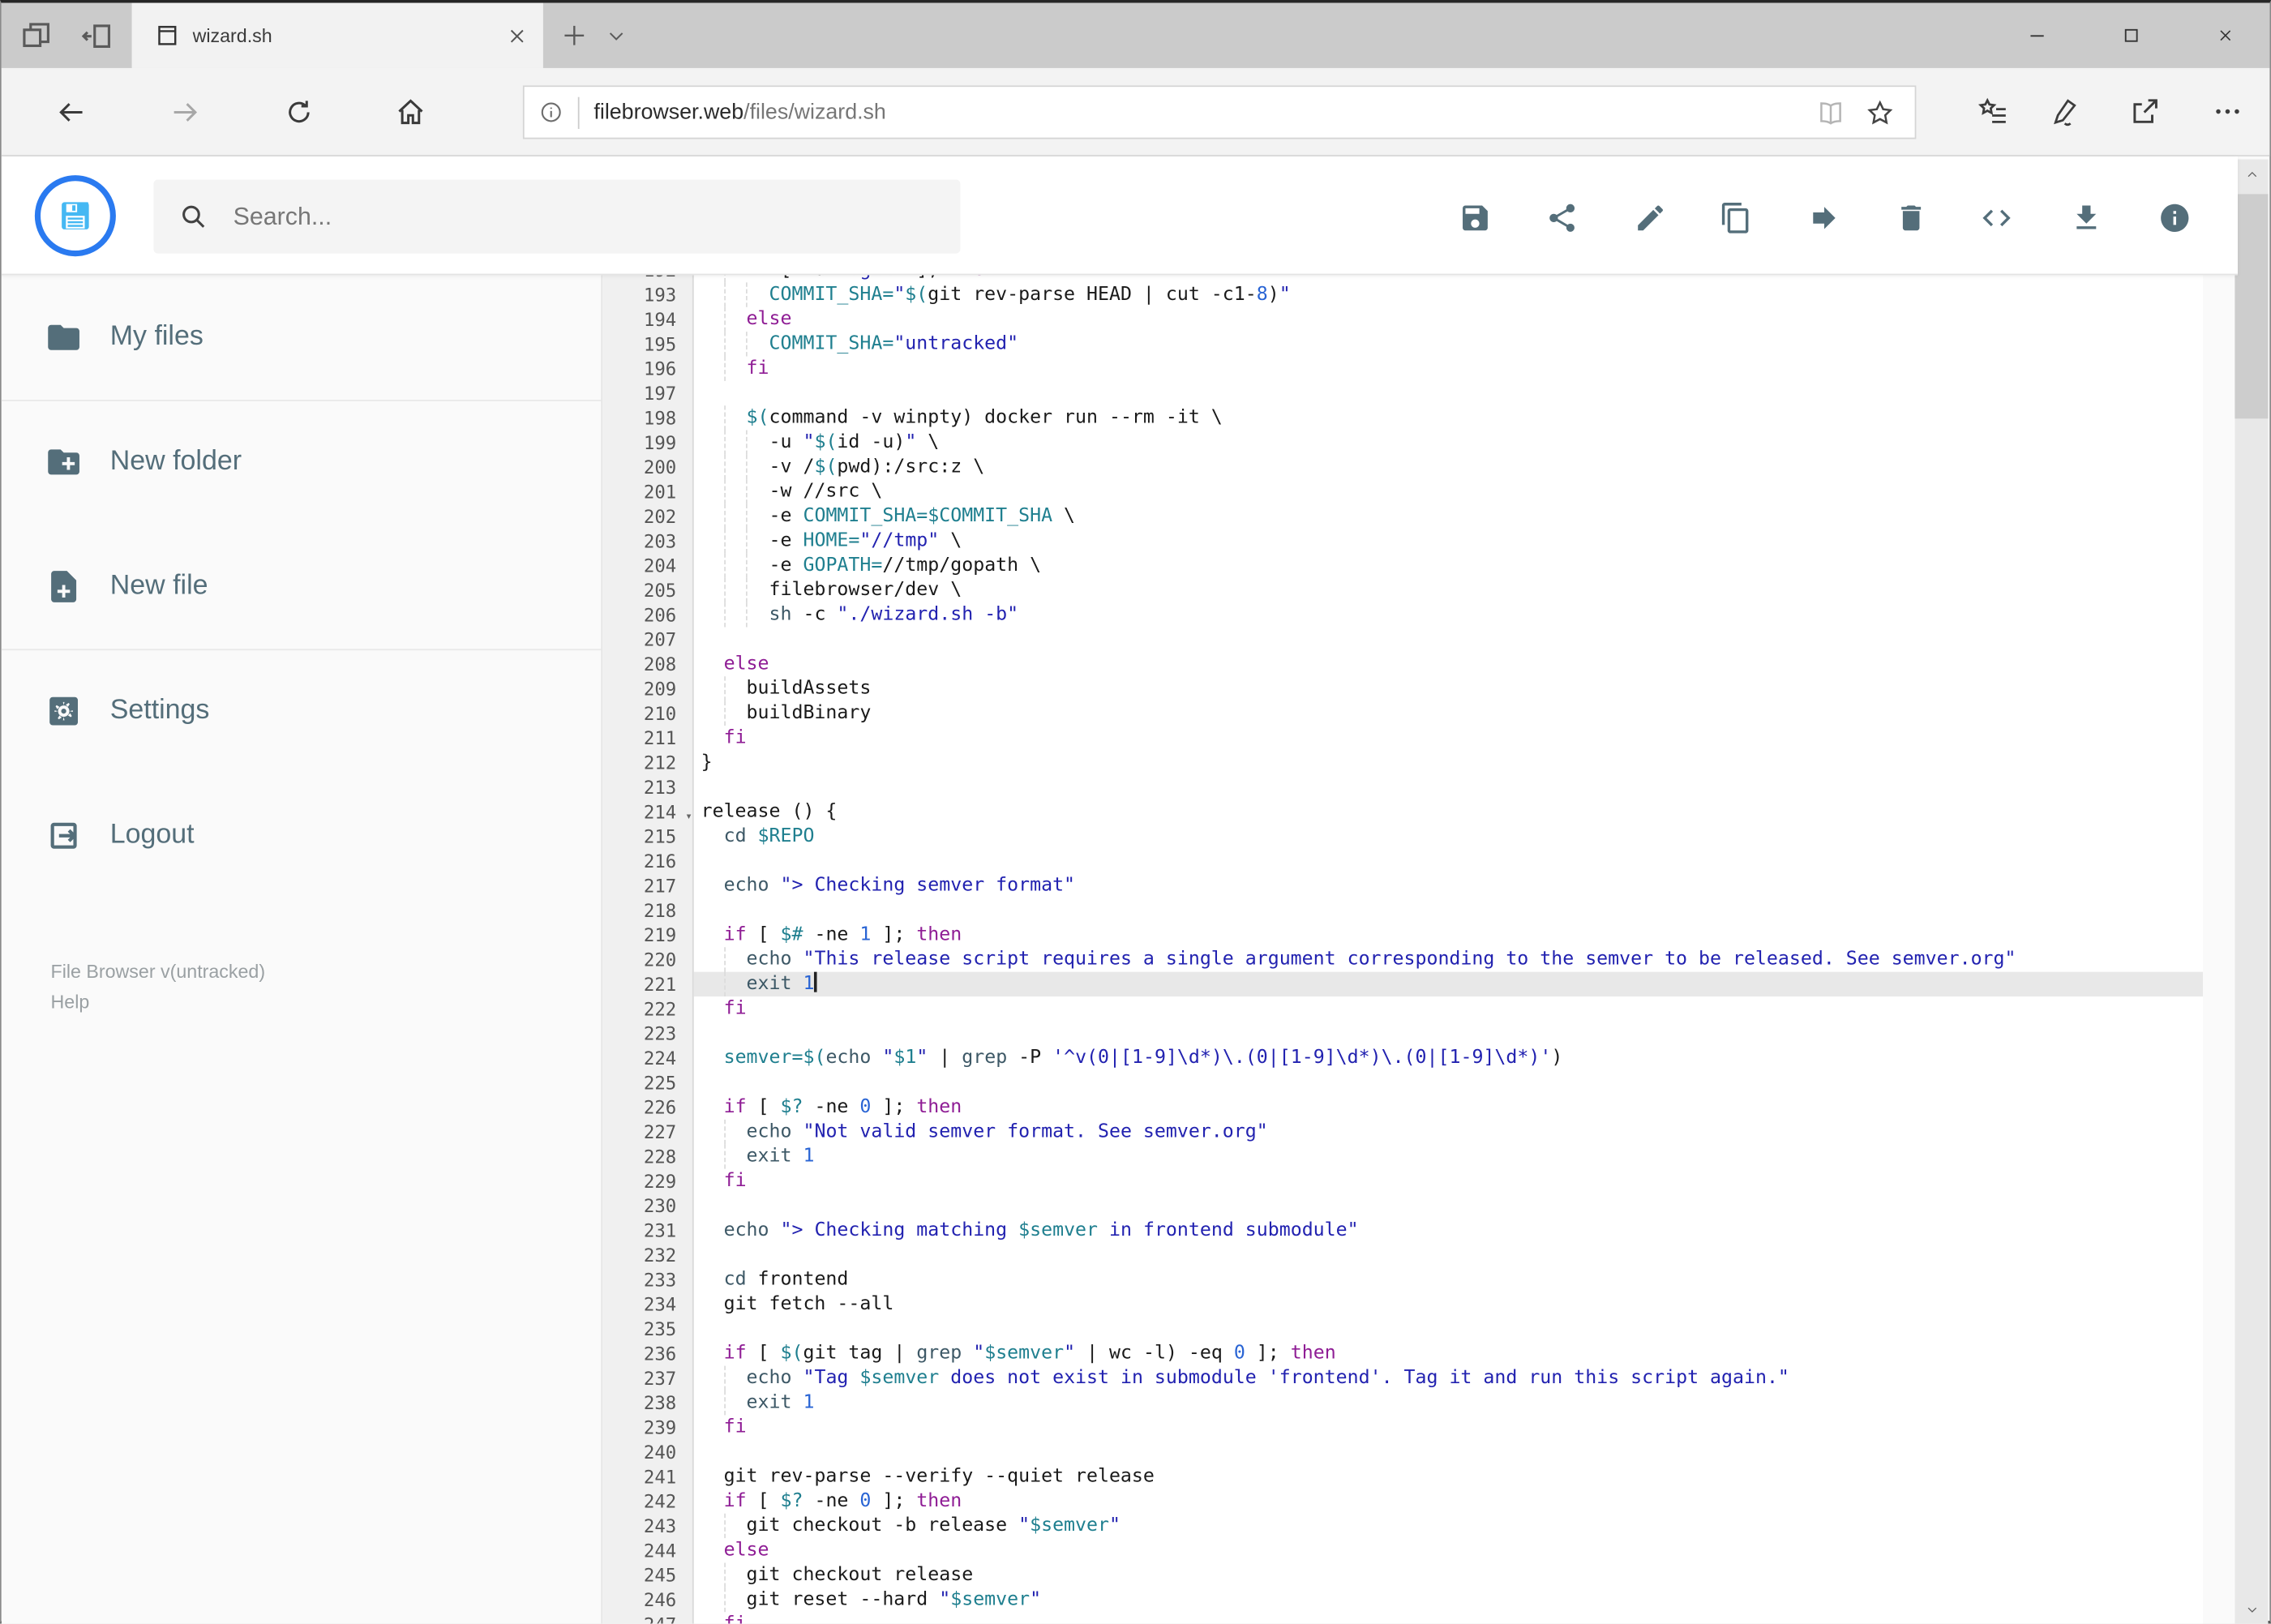 The width and height of the screenshot is (2271, 1624). Describe the element at coordinates (1402, 738) in the screenshot. I see `code-line: 211 fi` at that location.